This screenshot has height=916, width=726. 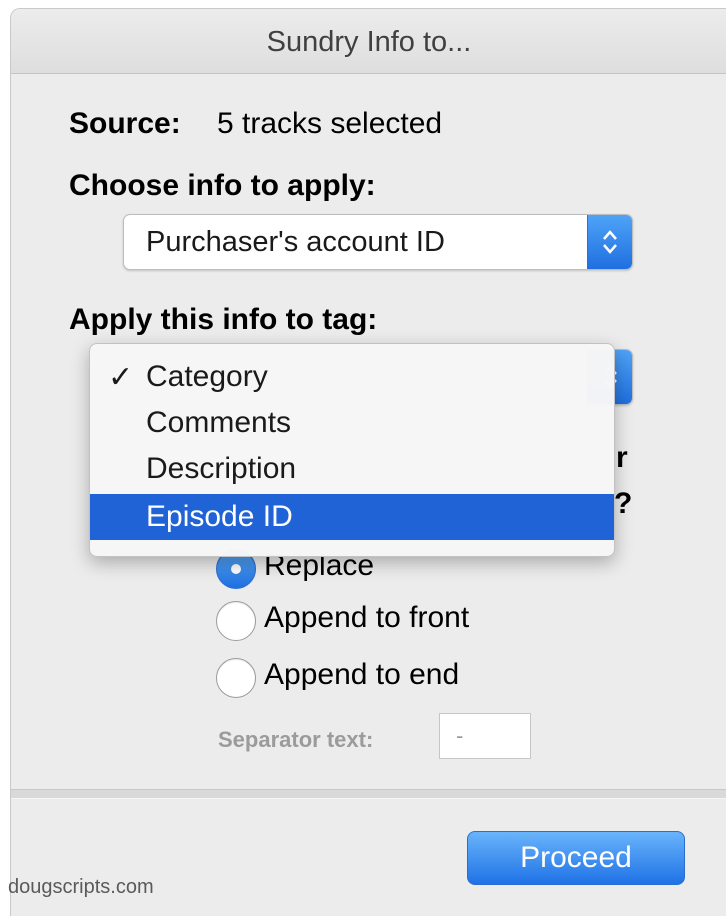 I want to click on menu-item-episode-id: Episode ID, so click(x=352, y=517).